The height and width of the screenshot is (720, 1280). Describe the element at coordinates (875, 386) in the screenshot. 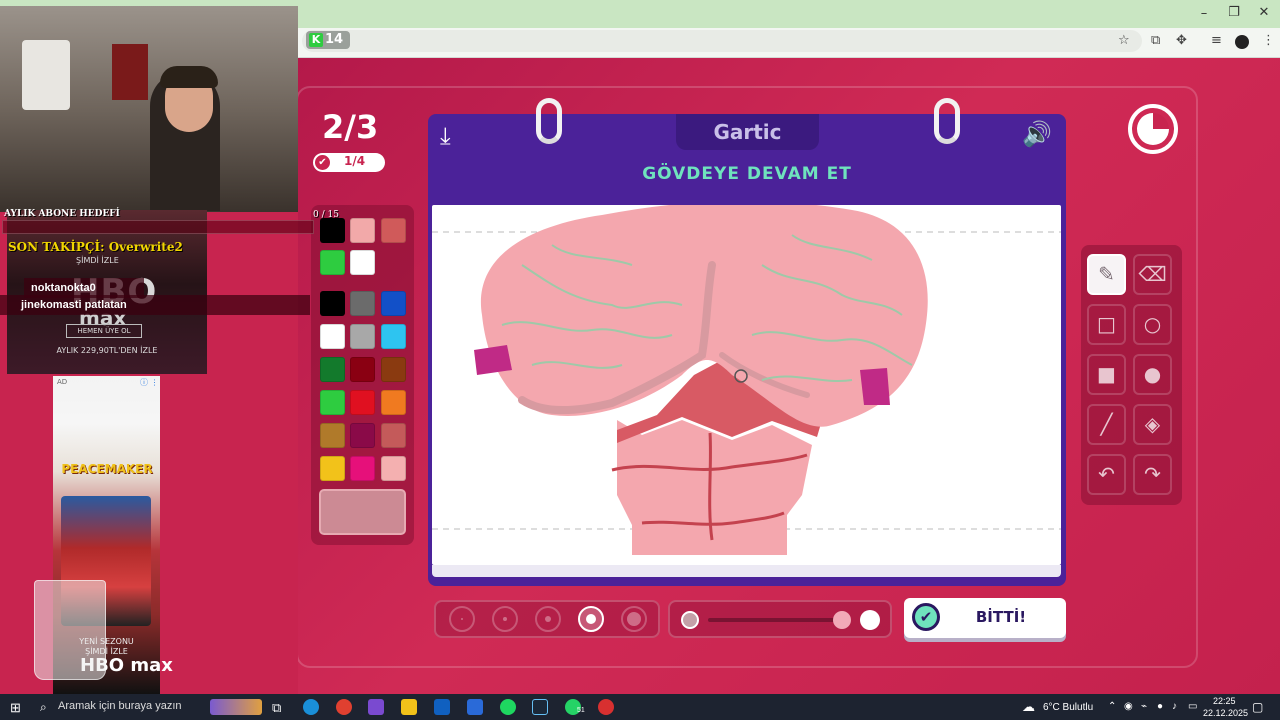

I see `right-ear-mark` at that location.